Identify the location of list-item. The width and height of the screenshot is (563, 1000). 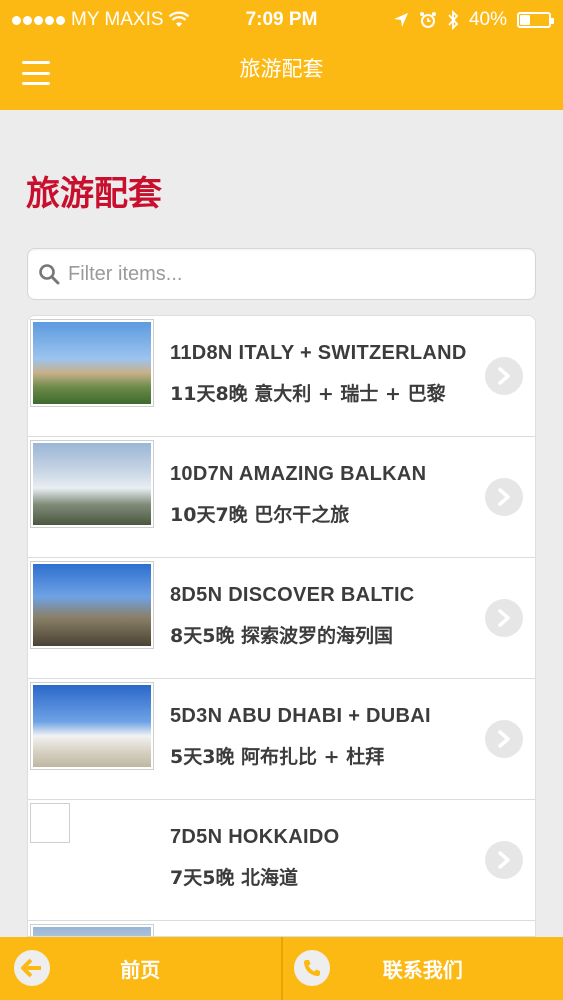
(281, 928).